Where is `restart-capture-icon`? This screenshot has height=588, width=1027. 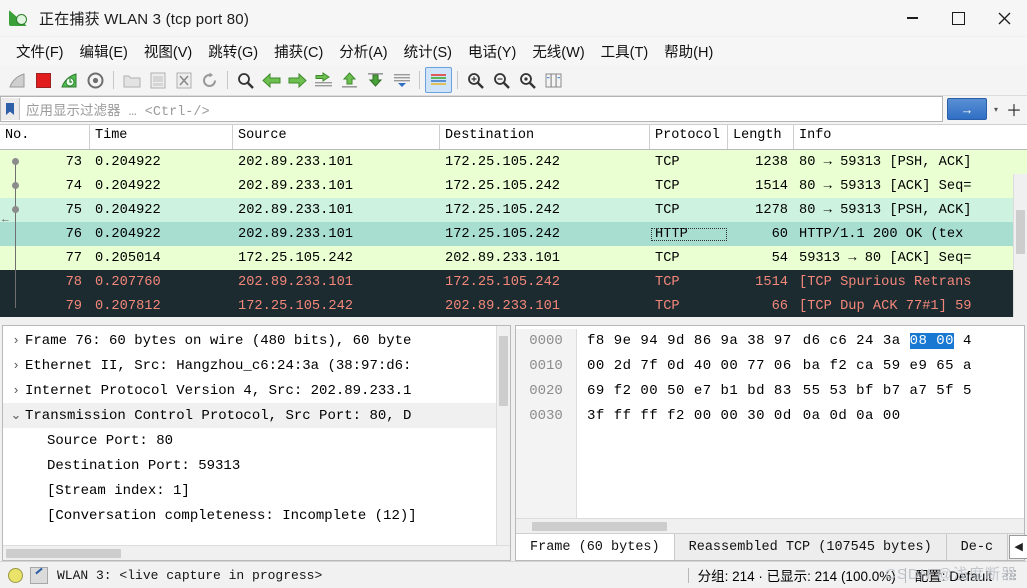
restart-capture-icon is located at coordinates (69, 80).